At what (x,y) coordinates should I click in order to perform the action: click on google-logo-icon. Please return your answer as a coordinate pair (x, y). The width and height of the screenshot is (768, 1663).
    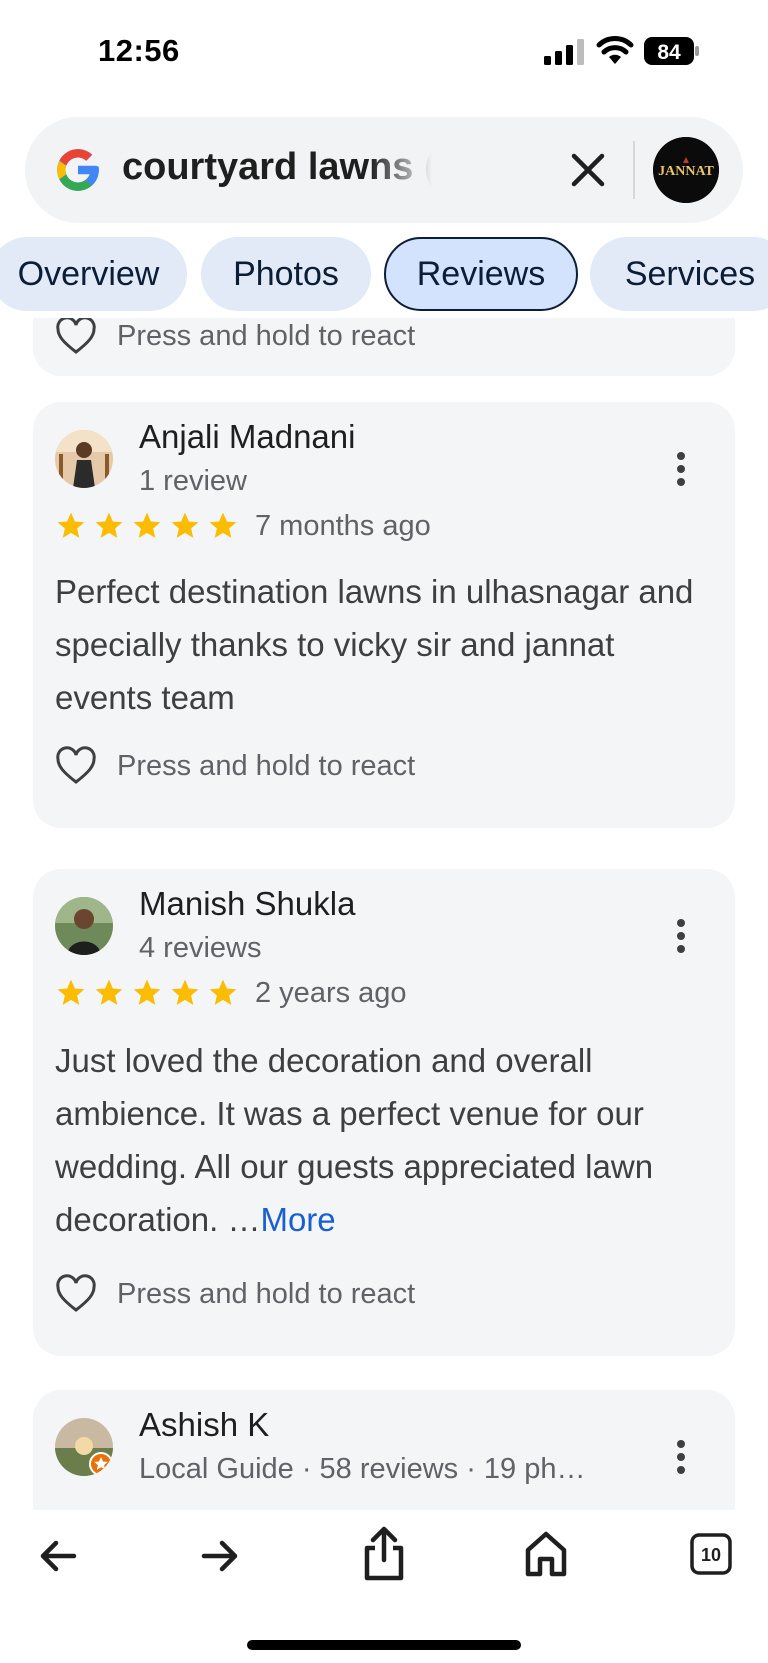
    Looking at the image, I should click on (78, 170).